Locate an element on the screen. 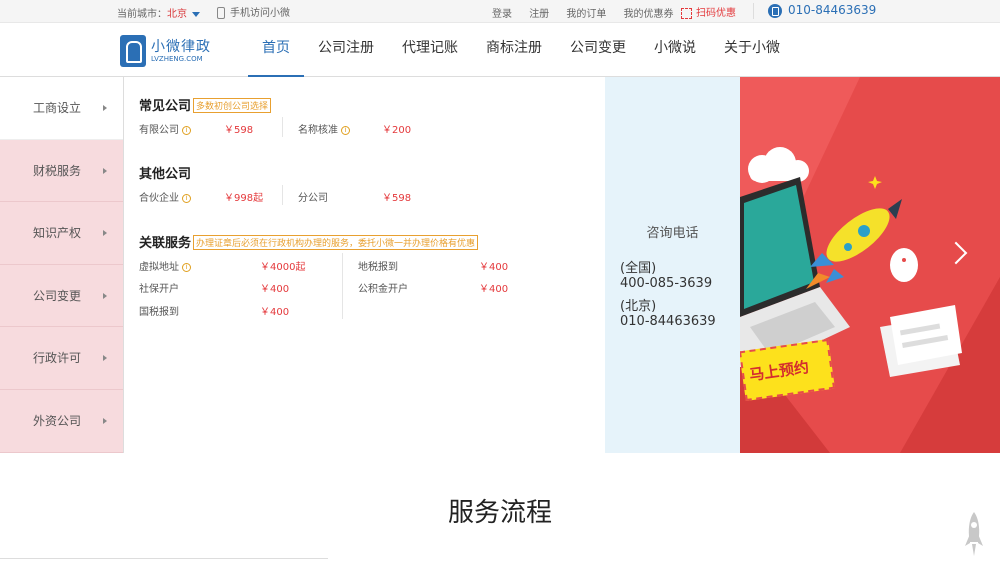  nav-blog: 小微说 is located at coordinates (675, 50).